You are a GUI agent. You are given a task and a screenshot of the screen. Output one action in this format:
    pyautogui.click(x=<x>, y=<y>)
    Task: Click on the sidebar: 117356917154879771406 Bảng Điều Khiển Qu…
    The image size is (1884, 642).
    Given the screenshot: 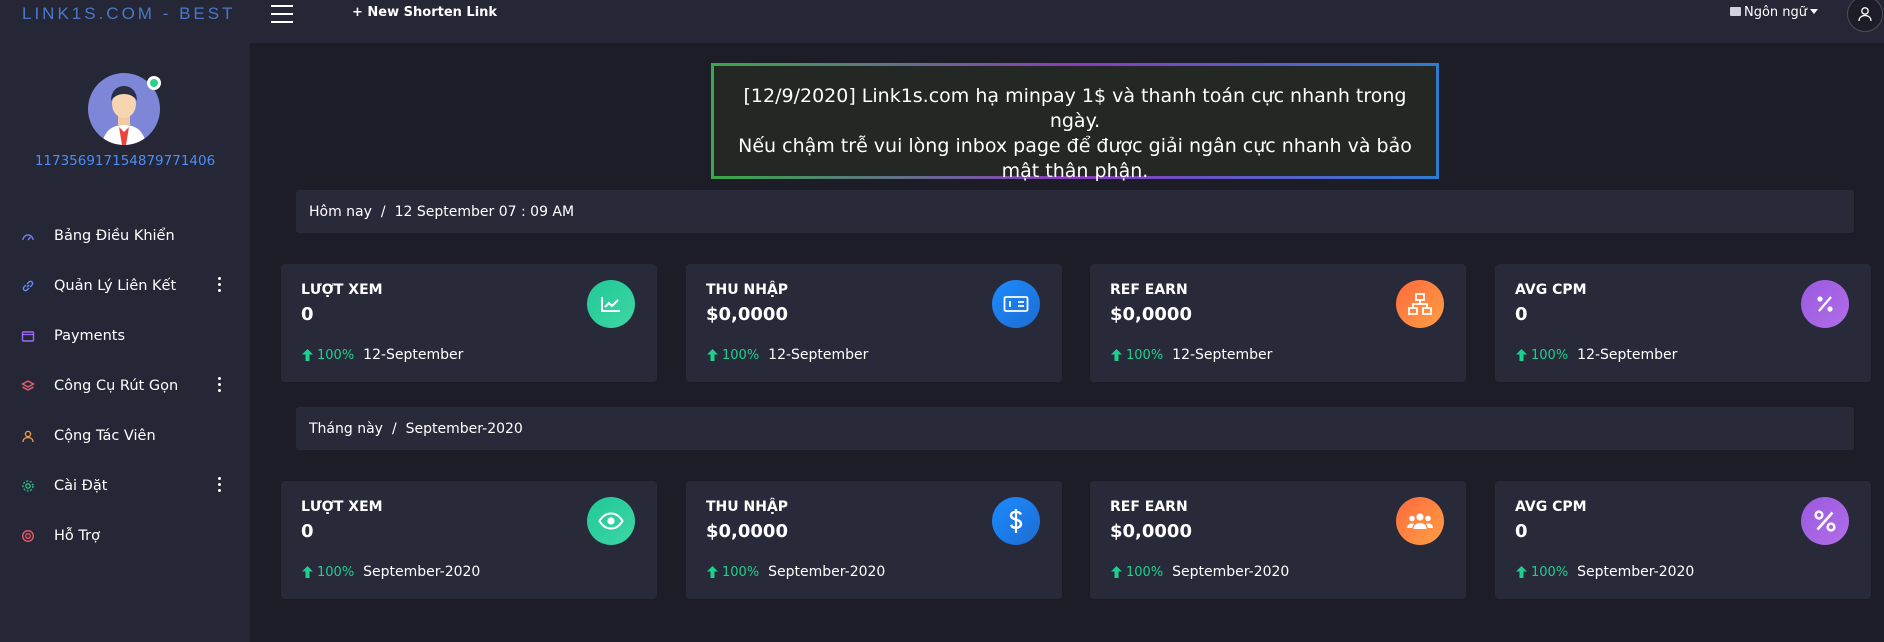 What is the action you would take?
    pyautogui.click(x=125, y=342)
    